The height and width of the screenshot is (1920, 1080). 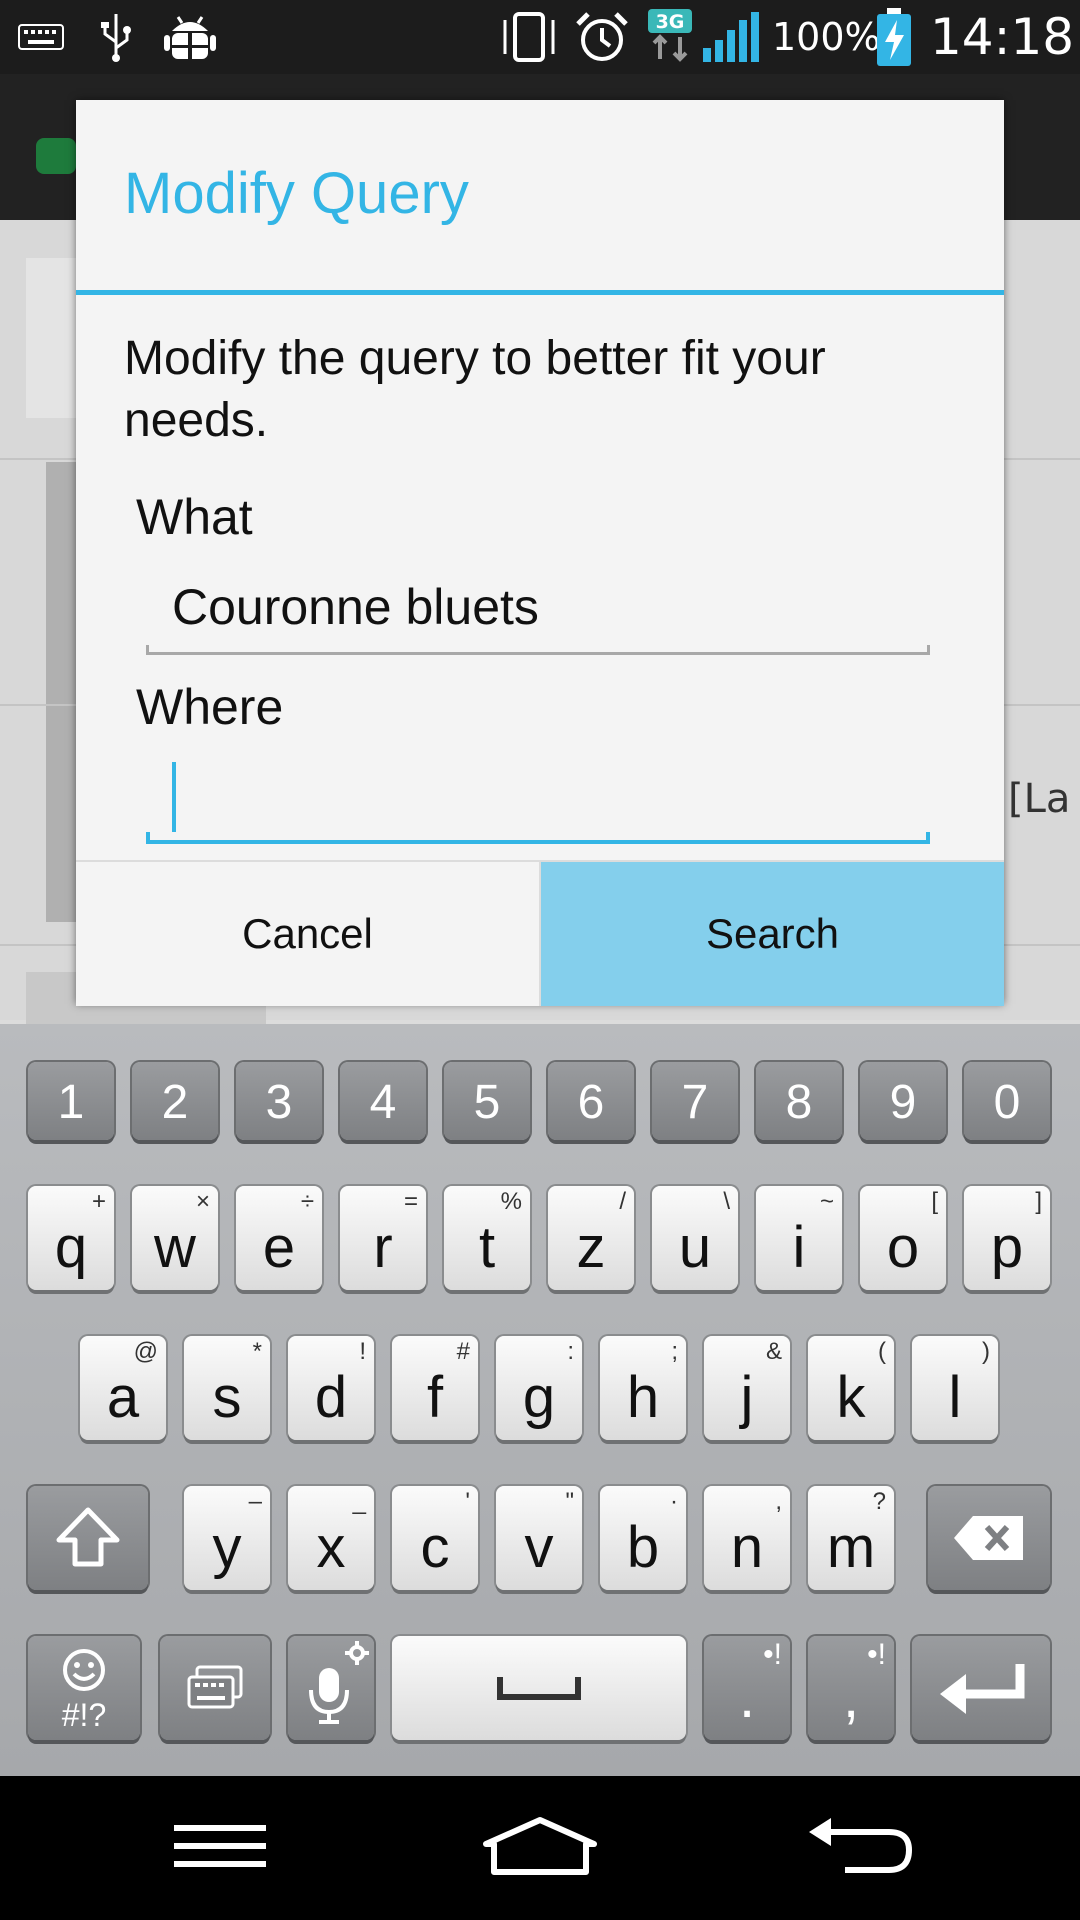 I want to click on key-7: 7, so click(x=695, y=1101).